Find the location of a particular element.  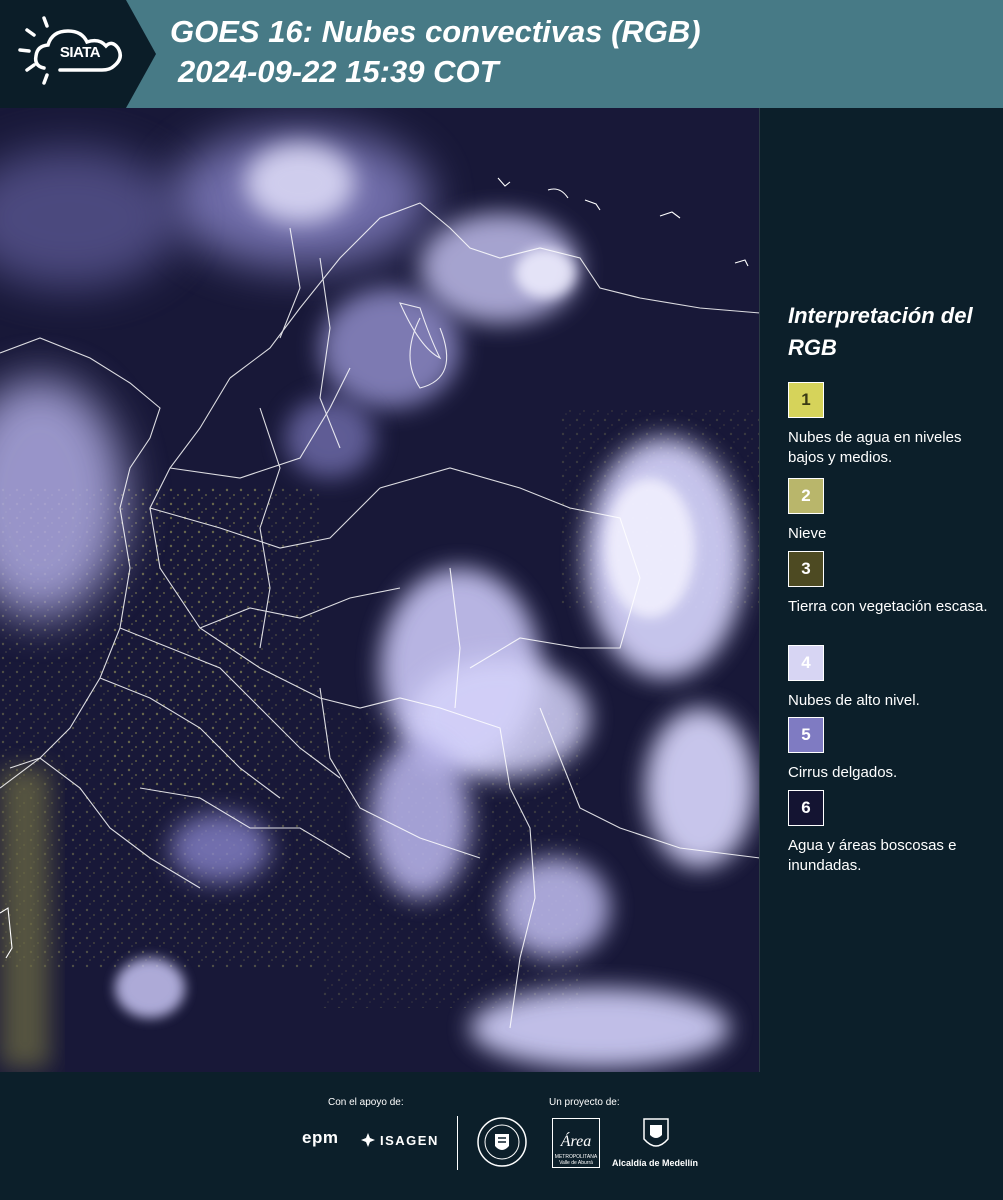

legend-item-high-level-clouds: 4 Nubes de alto nivel. is located at coordinates (893, 678).